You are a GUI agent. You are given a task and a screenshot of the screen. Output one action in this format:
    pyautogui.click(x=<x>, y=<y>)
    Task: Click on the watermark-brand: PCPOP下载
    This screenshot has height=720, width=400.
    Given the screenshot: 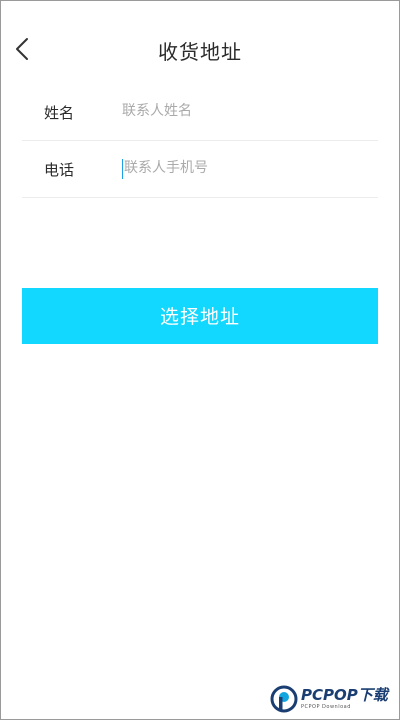 What is the action you would take?
    pyautogui.click(x=344, y=695)
    